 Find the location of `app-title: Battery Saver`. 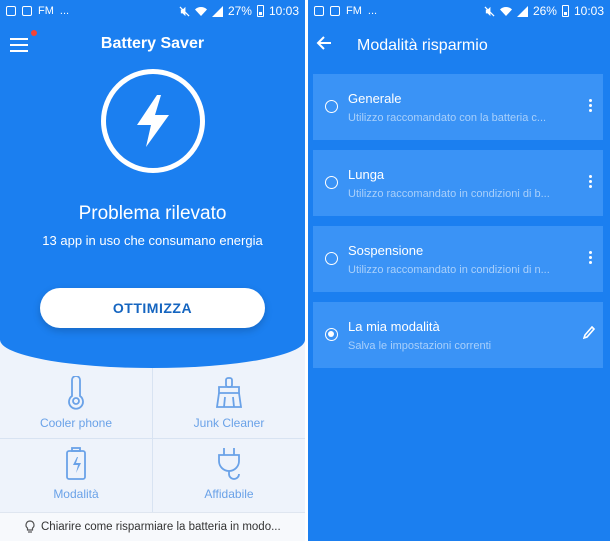

app-title: Battery Saver is located at coordinates (152, 43).